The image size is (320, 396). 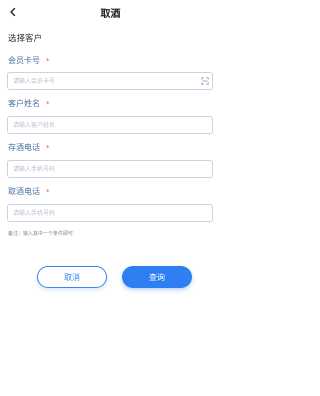 I want to click on header: 取酒, so click(x=110, y=13).